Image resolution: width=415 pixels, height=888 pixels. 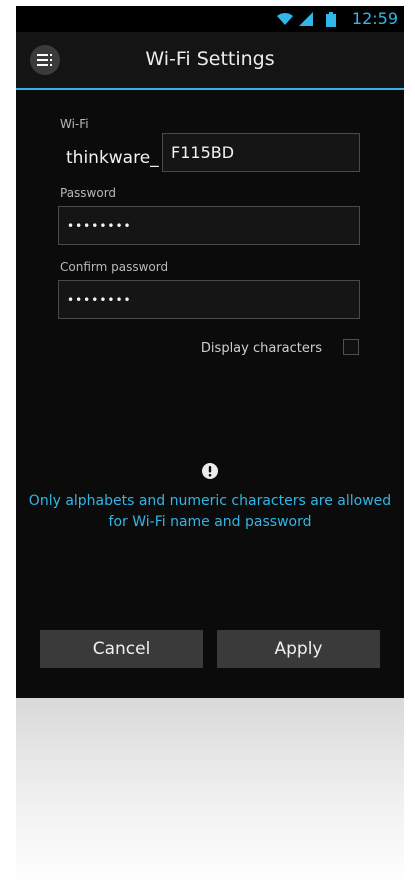 I want to click on confirm-password-label: Confirm password, so click(x=114, y=267).